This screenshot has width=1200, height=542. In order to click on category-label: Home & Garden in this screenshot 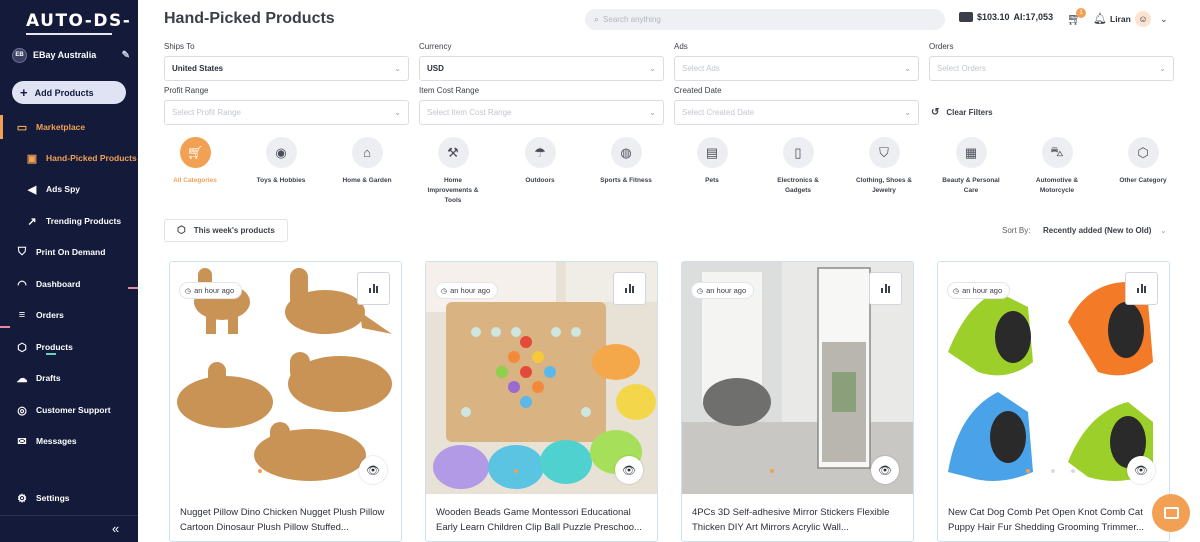, I will do `click(367, 180)`.